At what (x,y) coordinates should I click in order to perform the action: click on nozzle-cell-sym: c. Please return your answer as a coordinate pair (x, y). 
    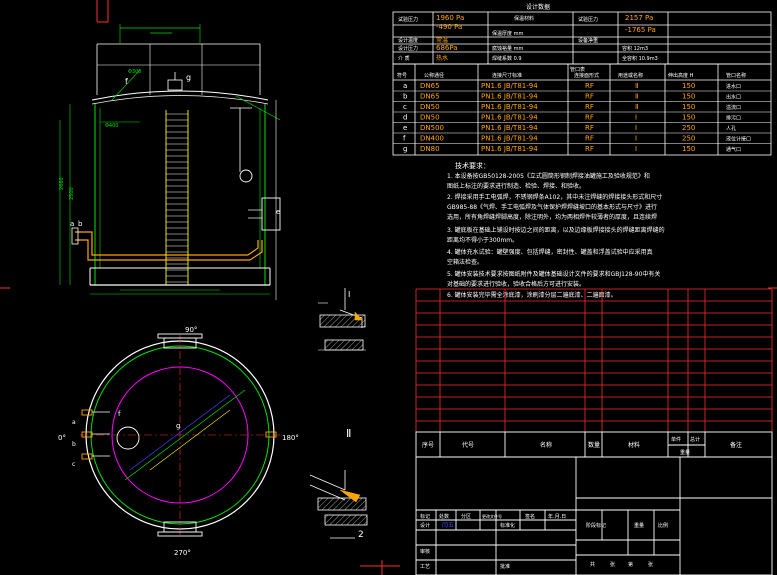
    Looking at the image, I should click on (405, 107).